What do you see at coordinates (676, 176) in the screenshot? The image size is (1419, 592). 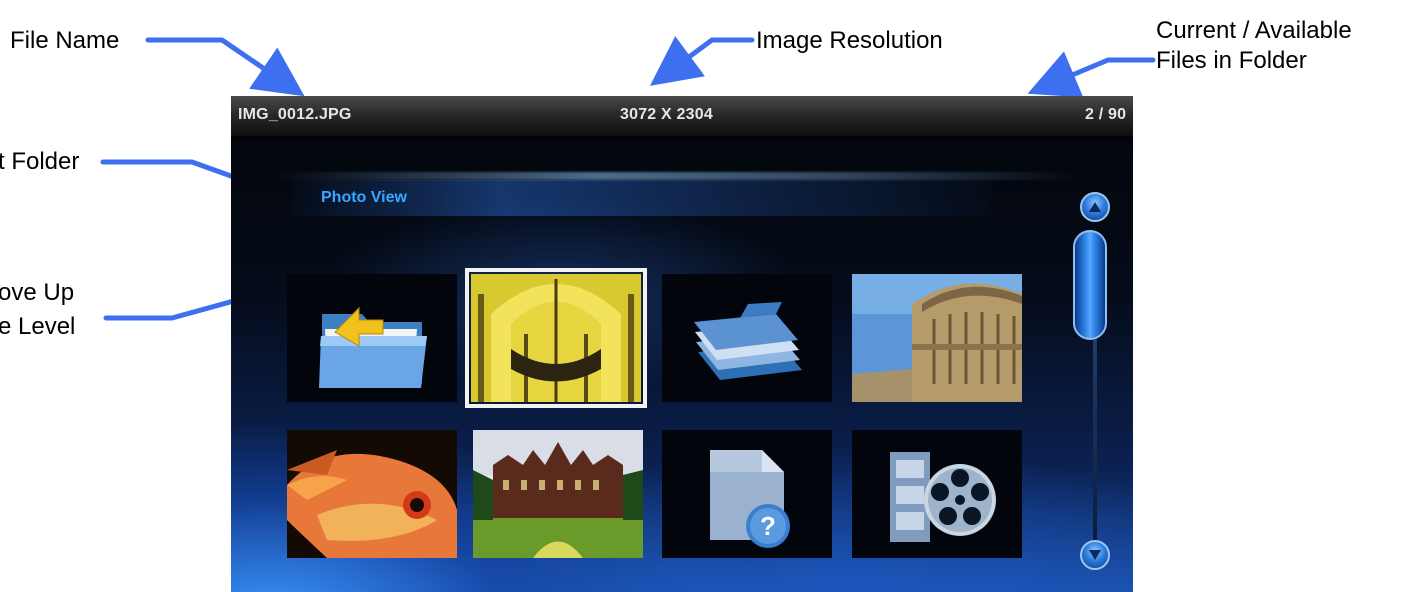 I see `header-sheen` at bounding box center [676, 176].